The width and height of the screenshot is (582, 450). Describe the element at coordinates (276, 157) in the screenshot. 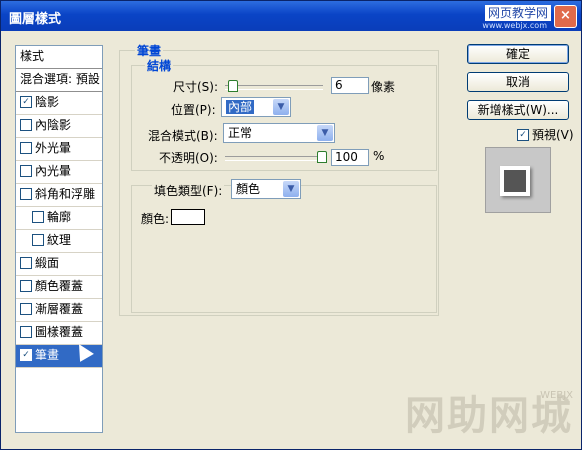

I see `opacity-slider` at that location.